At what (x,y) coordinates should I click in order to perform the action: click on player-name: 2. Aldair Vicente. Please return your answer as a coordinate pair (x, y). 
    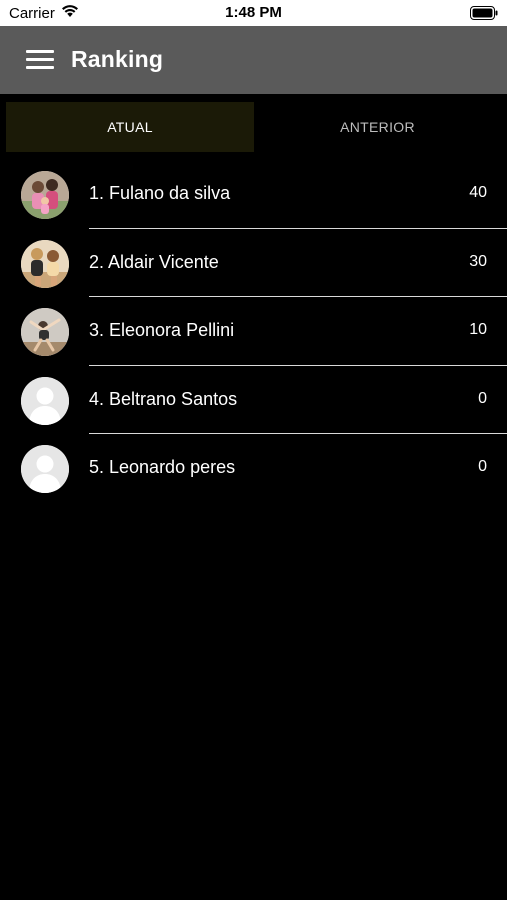
    Looking at the image, I should click on (154, 261).